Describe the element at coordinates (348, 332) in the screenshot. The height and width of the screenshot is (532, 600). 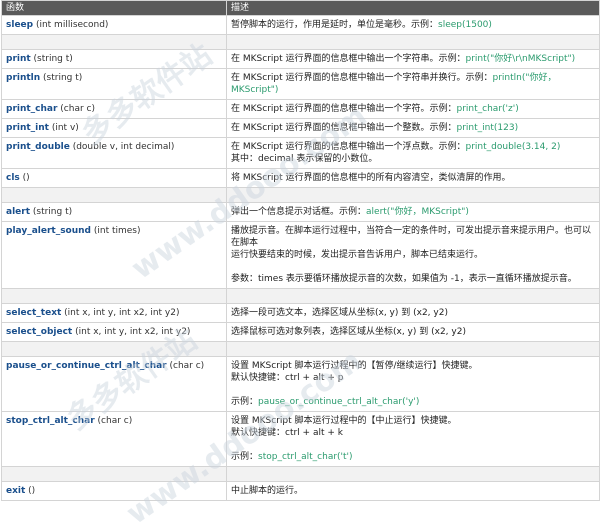
I see `description-text: 选择鼠标可选对象列表，选择区域从坐标(x, y) 到 (x2, y2)` at that location.